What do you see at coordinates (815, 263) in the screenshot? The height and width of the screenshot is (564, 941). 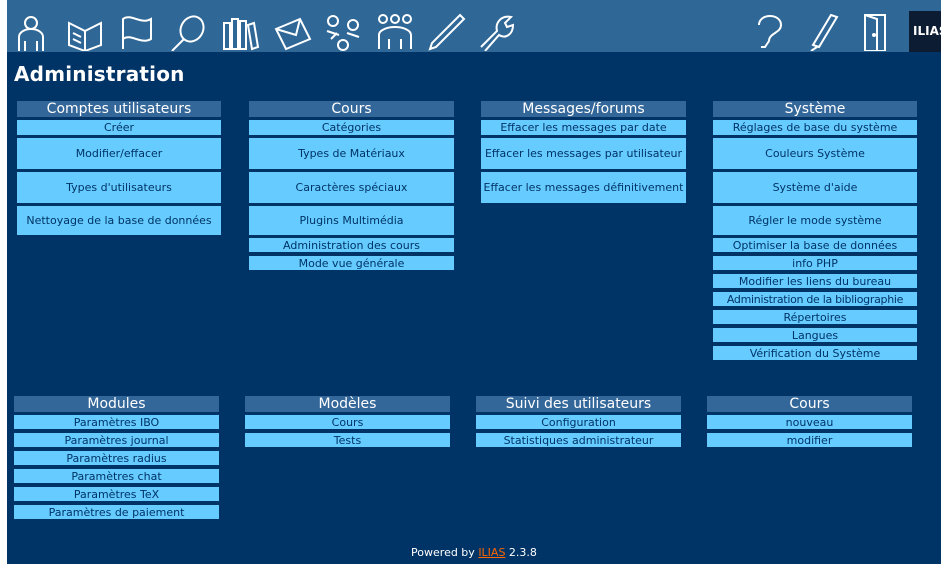 I see `menu-item-info-php: info PHP` at bounding box center [815, 263].